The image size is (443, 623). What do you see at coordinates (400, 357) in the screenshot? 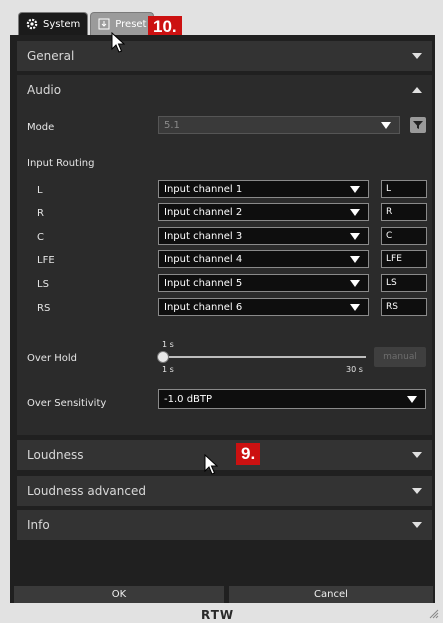
I see `manual-button: manual` at bounding box center [400, 357].